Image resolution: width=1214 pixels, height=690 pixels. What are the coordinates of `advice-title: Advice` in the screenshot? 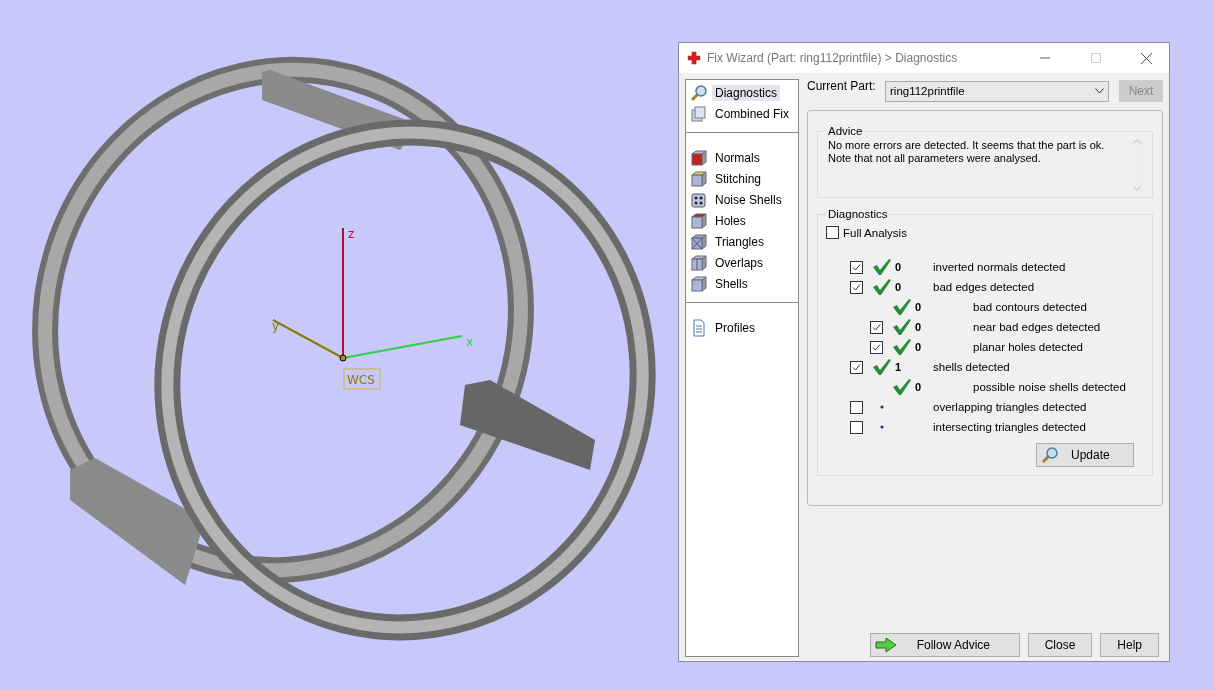 It's located at (845, 131).